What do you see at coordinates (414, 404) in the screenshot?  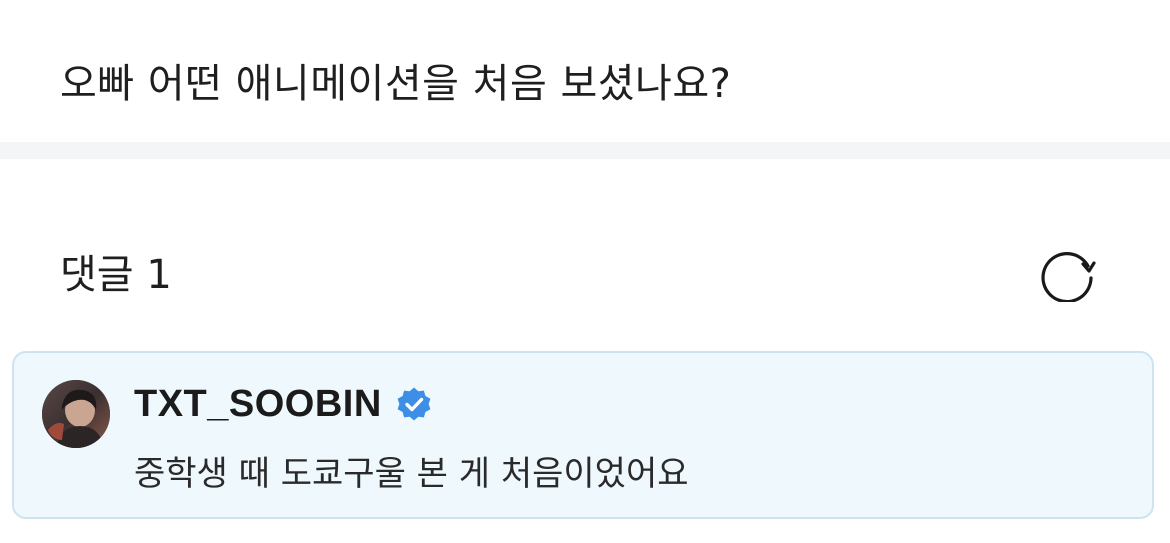 I see `verified-badge-icon` at bounding box center [414, 404].